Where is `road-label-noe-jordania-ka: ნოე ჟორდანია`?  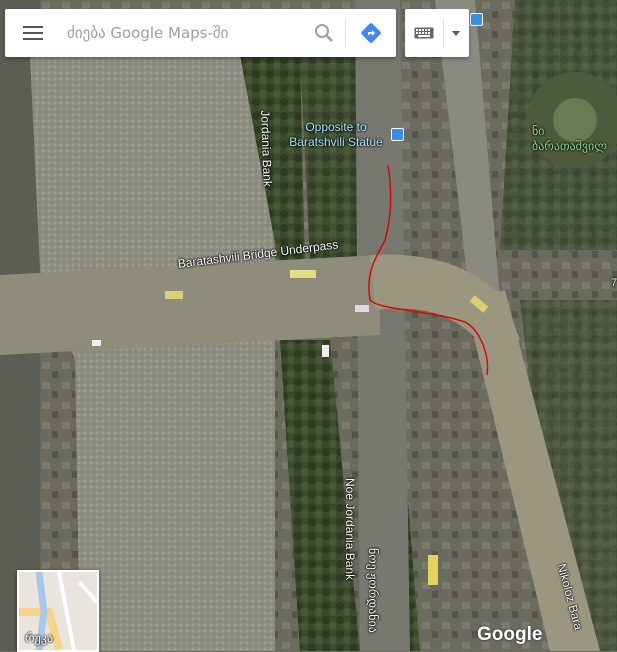 road-label-noe-jordania-ka: ნოე ჟორდანია is located at coordinates (373, 590).